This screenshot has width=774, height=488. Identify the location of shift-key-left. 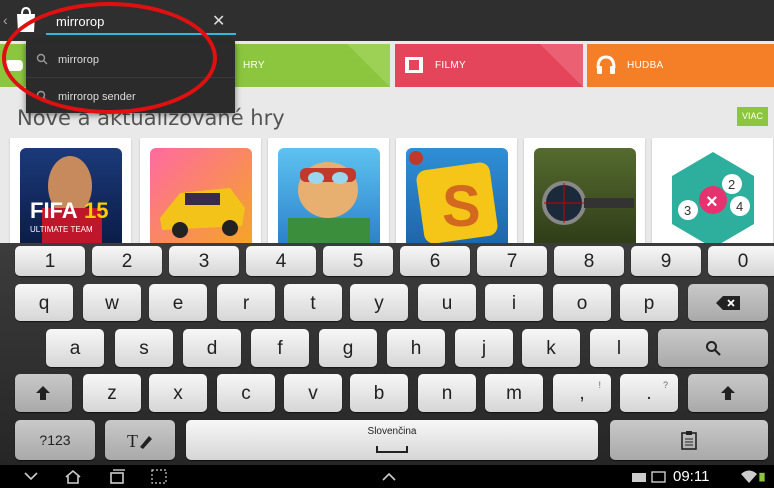
(43, 393).